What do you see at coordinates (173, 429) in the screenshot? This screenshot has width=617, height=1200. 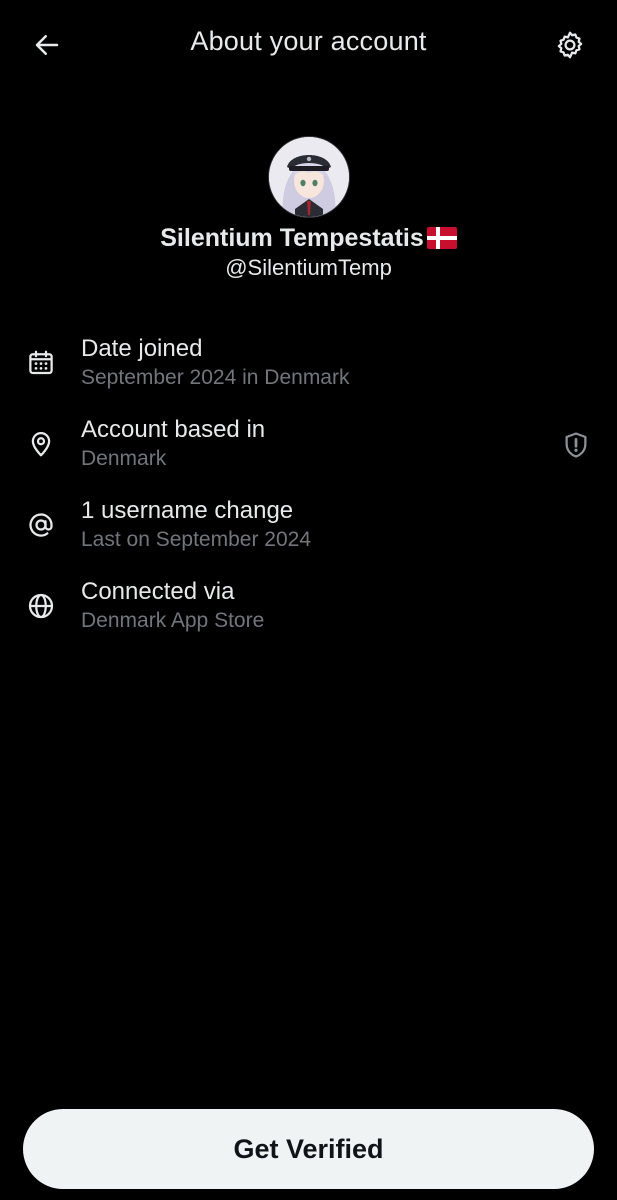 I see `info-label: Account based in` at bounding box center [173, 429].